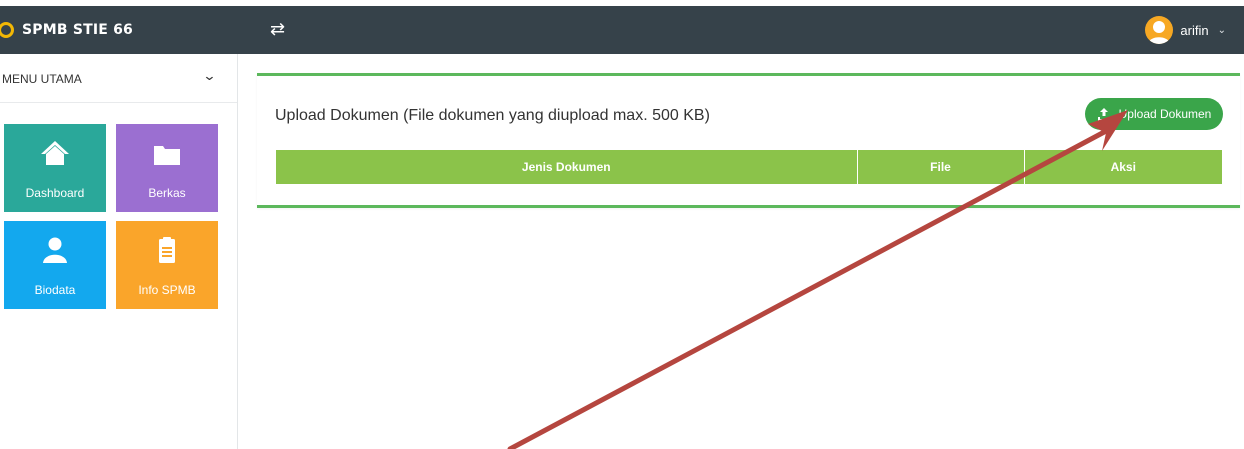  Describe the element at coordinates (77, 30) in the screenshot. I see `brand-name: SPMB STIE 66` at that location.